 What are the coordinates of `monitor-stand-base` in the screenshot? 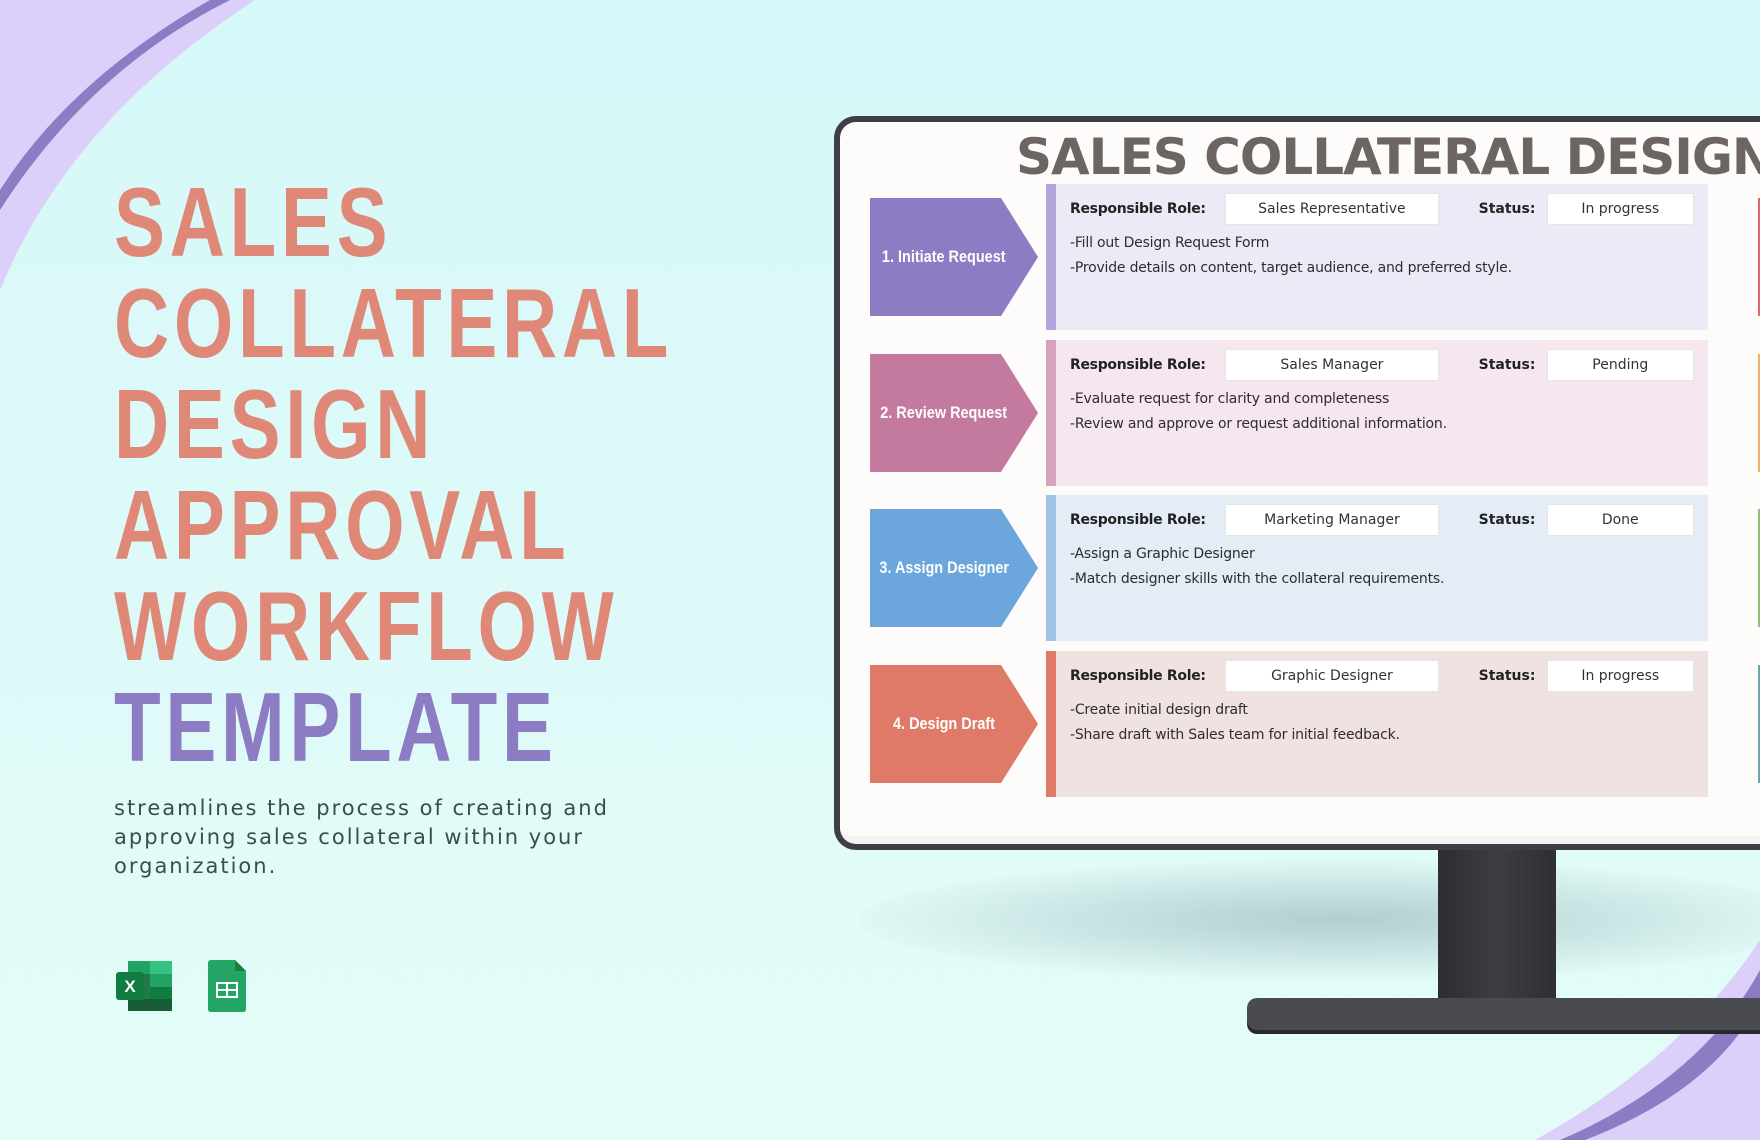 It's located at (1503, 1014).